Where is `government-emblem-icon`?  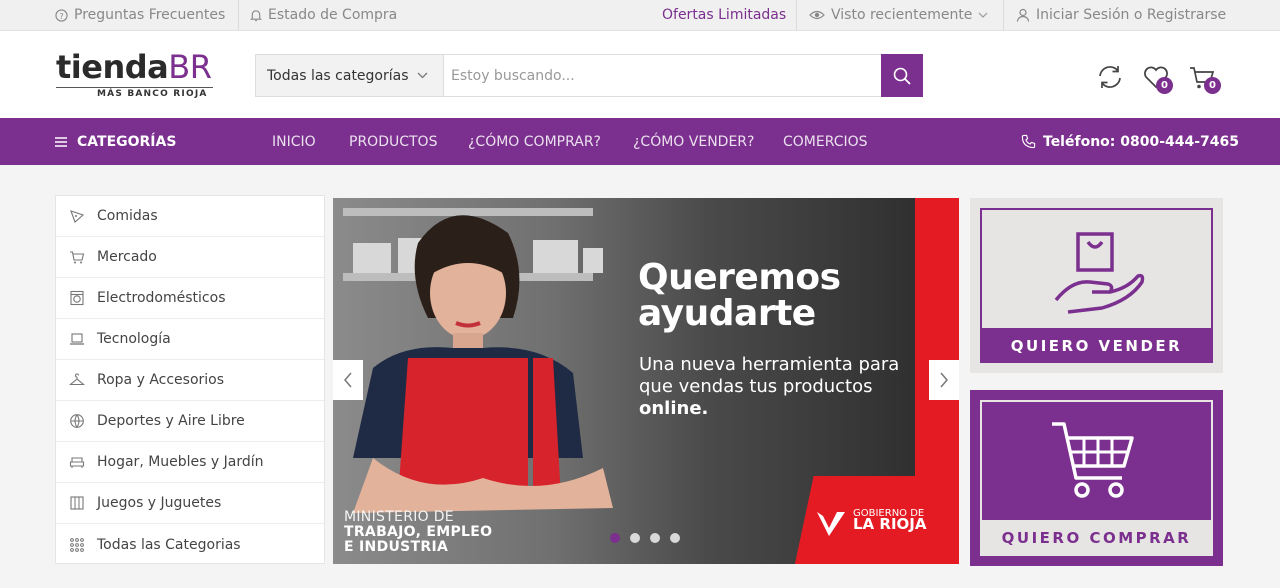
government-emblem-icon is located at coordinates (831, 524).